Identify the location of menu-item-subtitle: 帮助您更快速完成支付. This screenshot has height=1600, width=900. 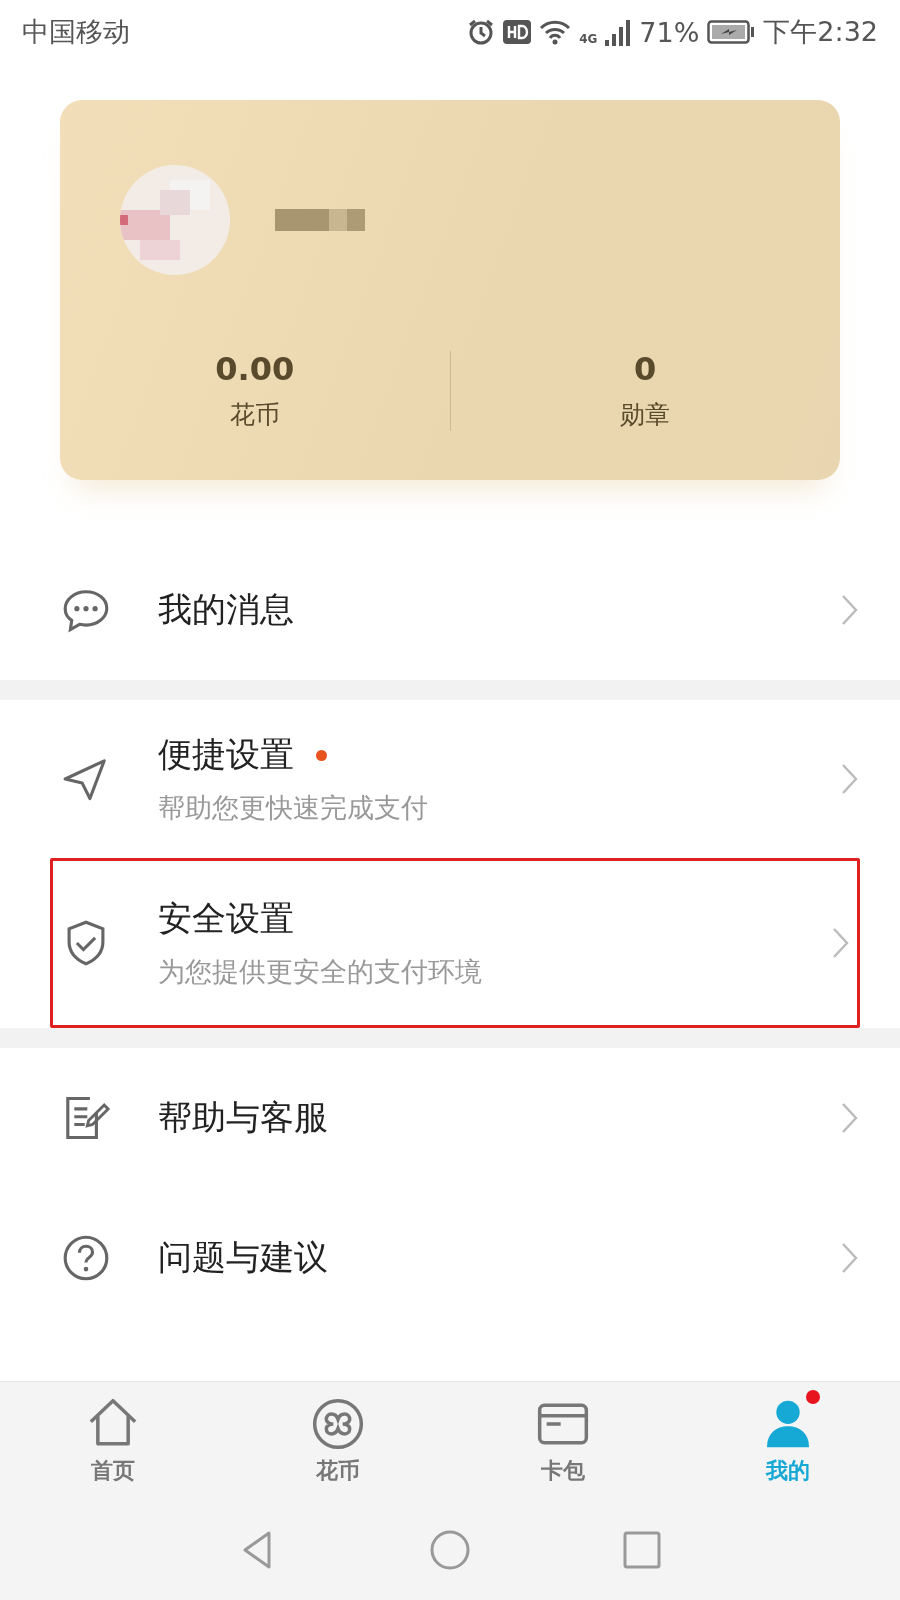
(293, 808).